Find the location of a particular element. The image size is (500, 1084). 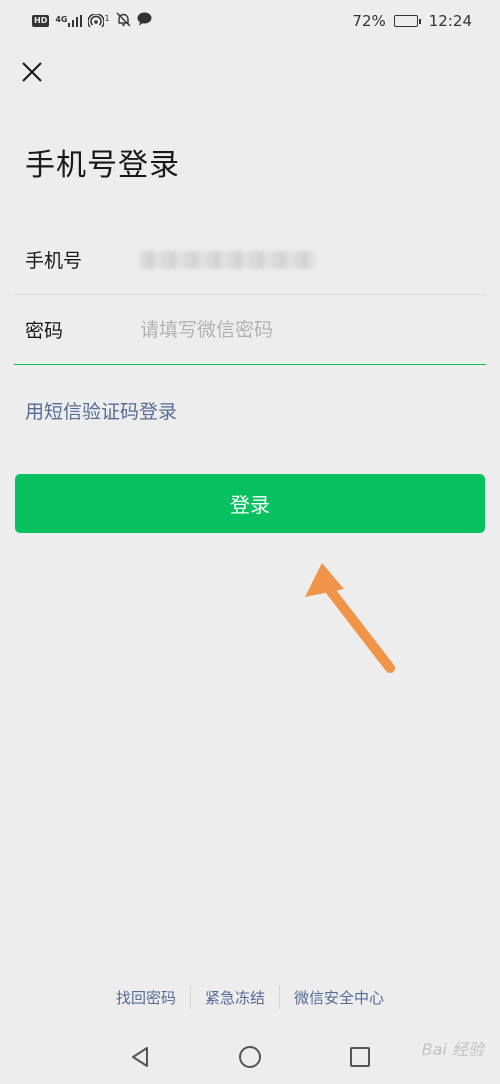

emergency-freeze-link: 紧急冻结 is located at coordinates (235, 997).